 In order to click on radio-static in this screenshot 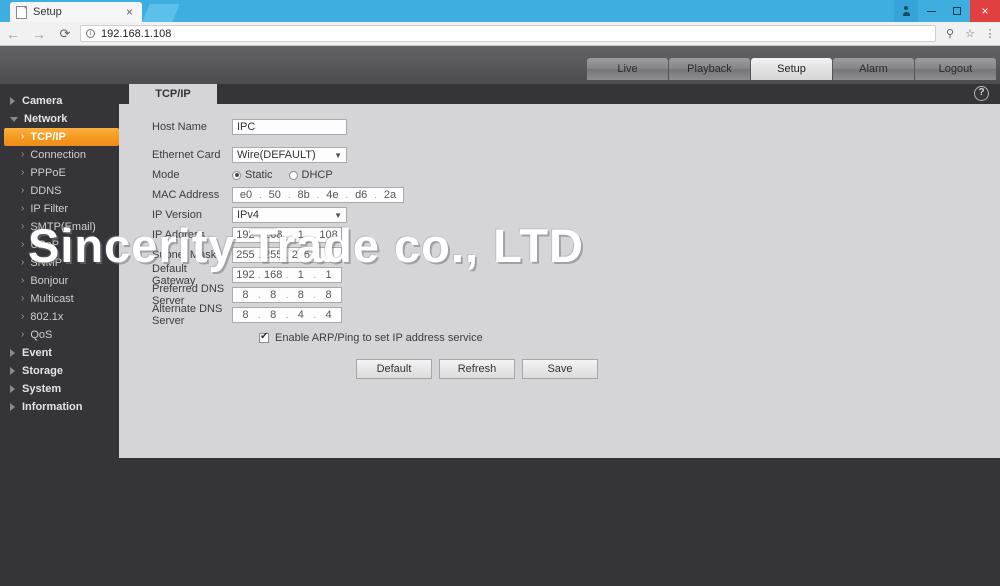, I will do `click(236, 175)`.